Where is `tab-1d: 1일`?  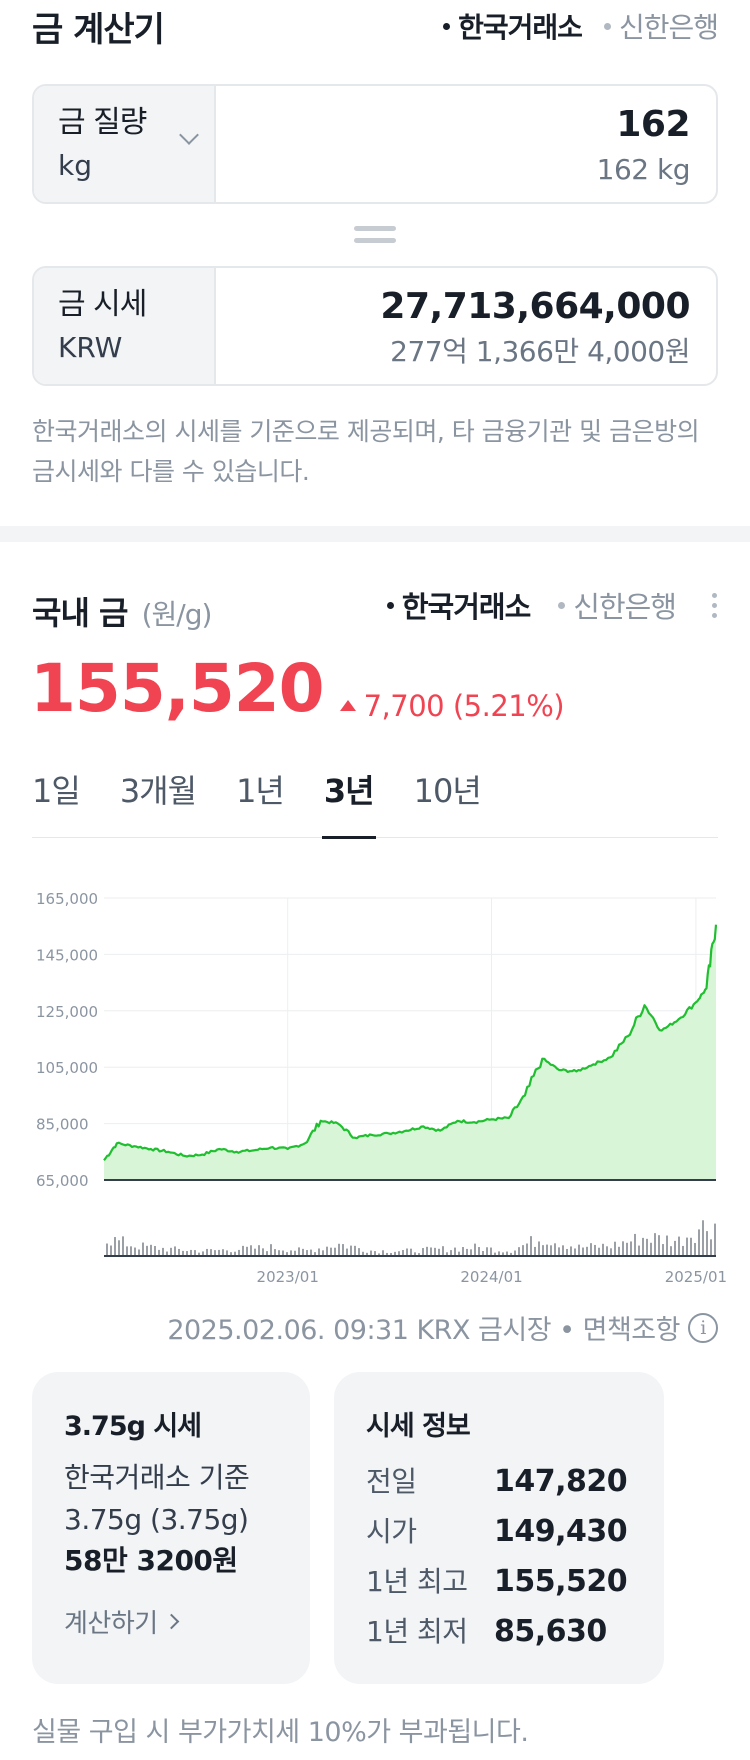
tab-1d: 1일 is located at coordinates (56, 799).